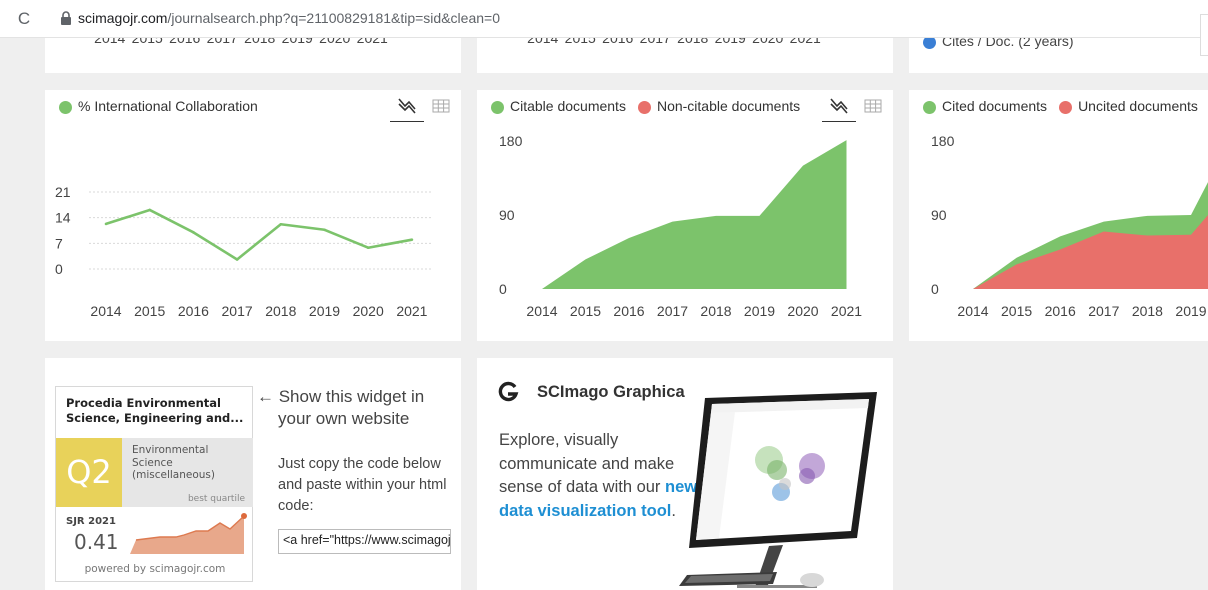 This screenshot has height=590, width=1208. What do you see at coordinates (188, 533) in the screenshot?
I see `sjr-sparkline` at bounding box center [188, 533].